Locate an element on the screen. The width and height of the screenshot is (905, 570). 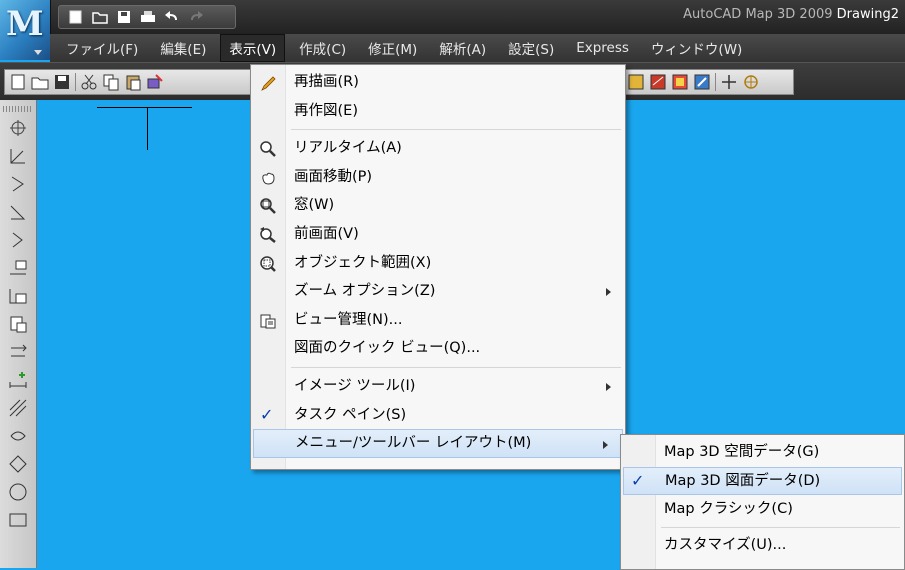
crosshair-icon is located at coordinates (729, 82).